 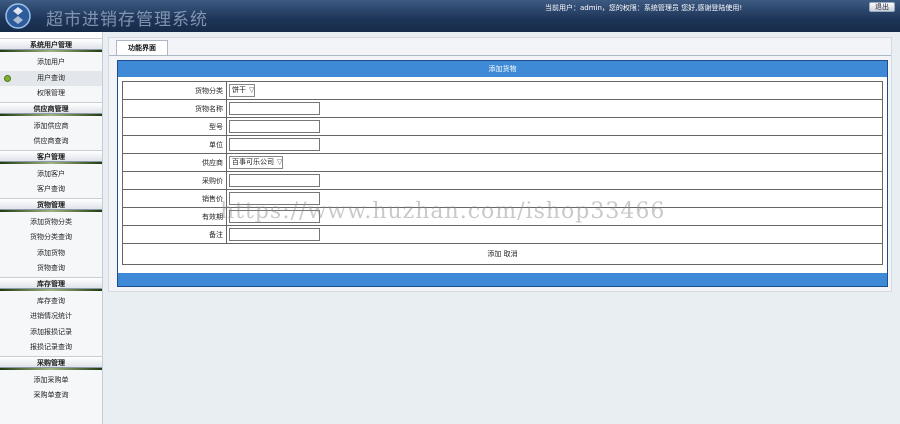 I want to click on panel-title: 添加货物, so click(x=502, y=69).